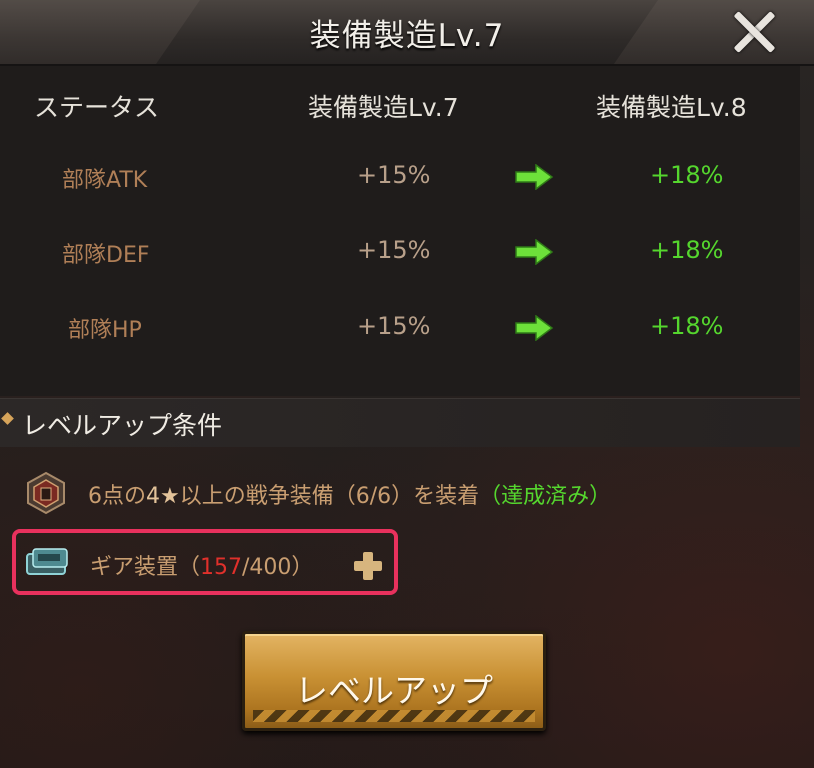 This screenshot has height=768, width=814. Describe the element at coordinates (383, 107) in the screenshot. I see `header-current-level: 装備製造Lv.7` at that location.